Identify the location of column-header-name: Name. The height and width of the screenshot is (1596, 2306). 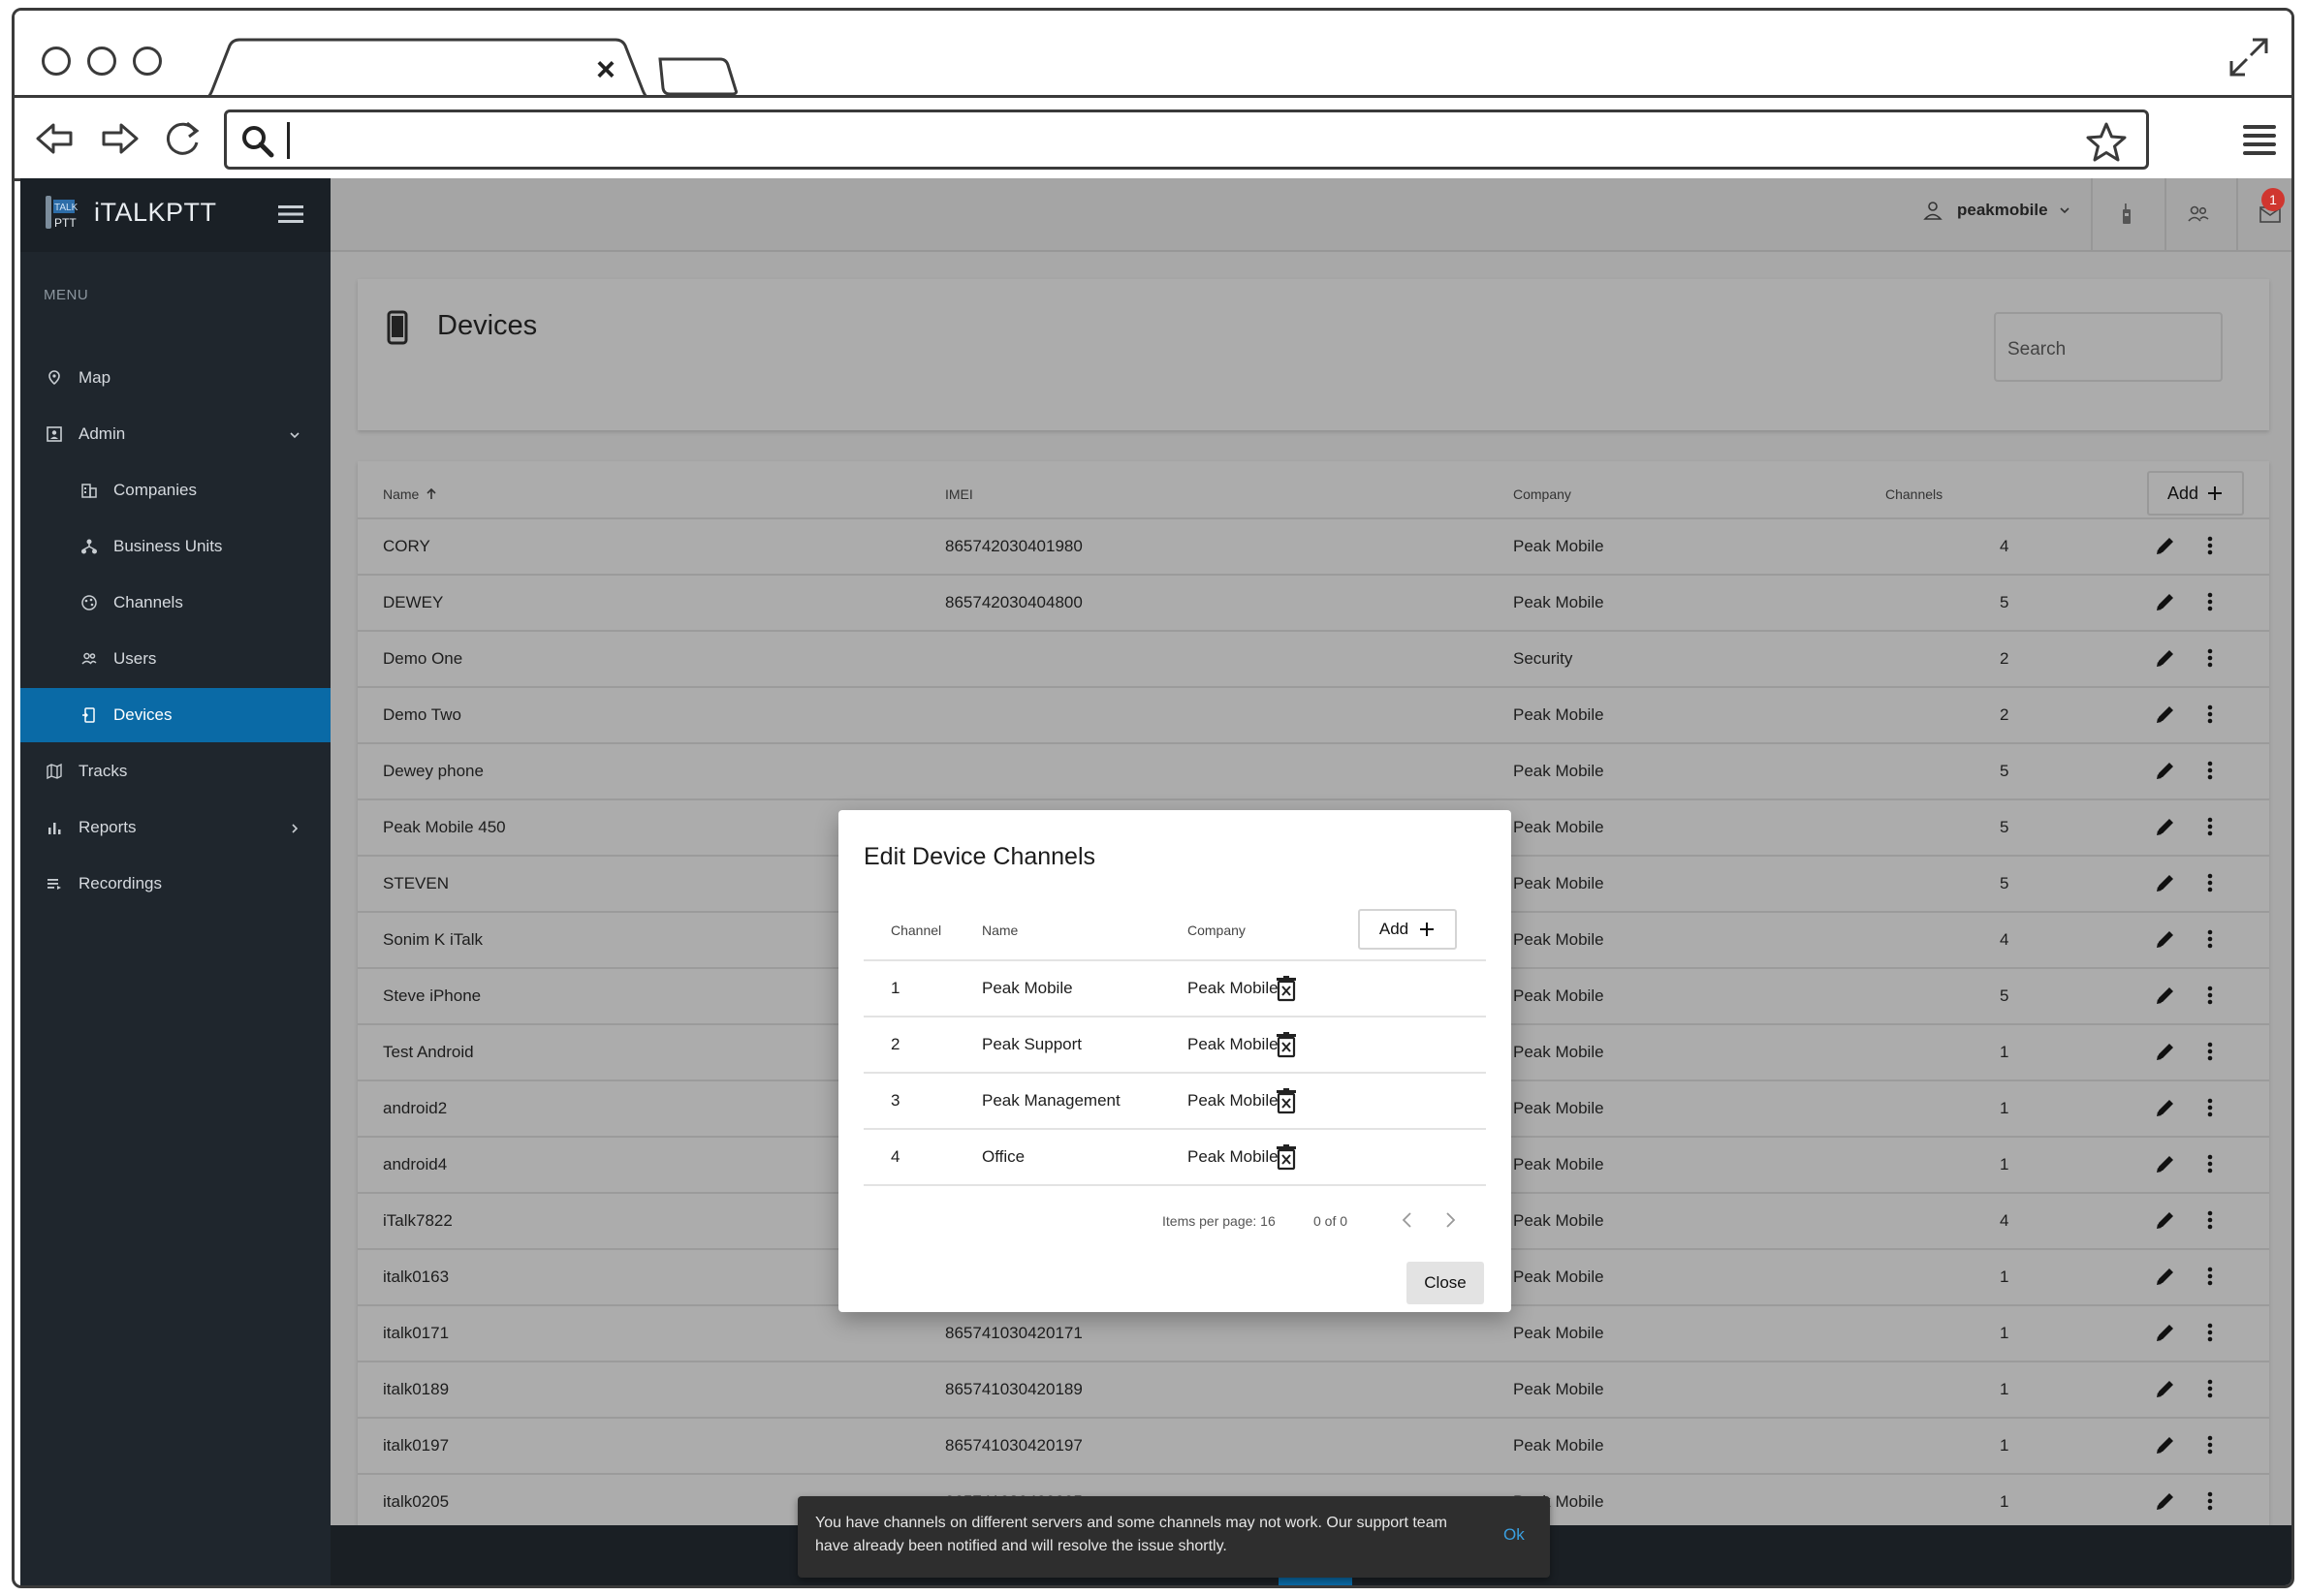
(410, 494).